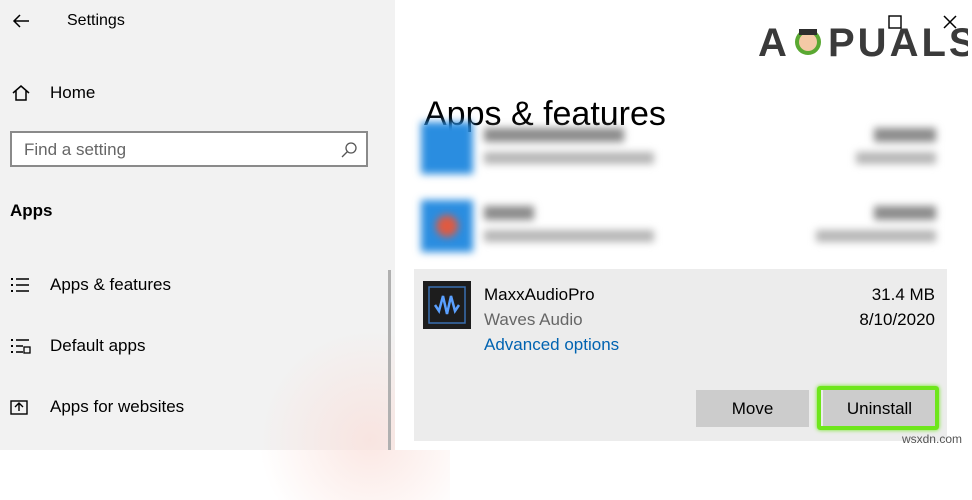  What do you see at coordinates (447, 305) in the screenshot?
I see `maxxaudio-app-icon` at bounding box center [447, 305].